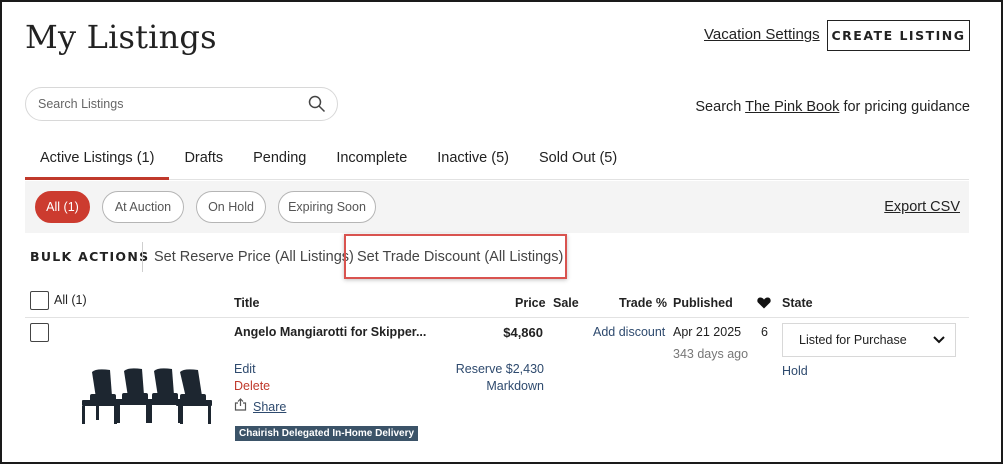  What do you see at coordinates (530, 303) in the screenshot?
I see `column-price: Price` at bounding box center [530, 303].